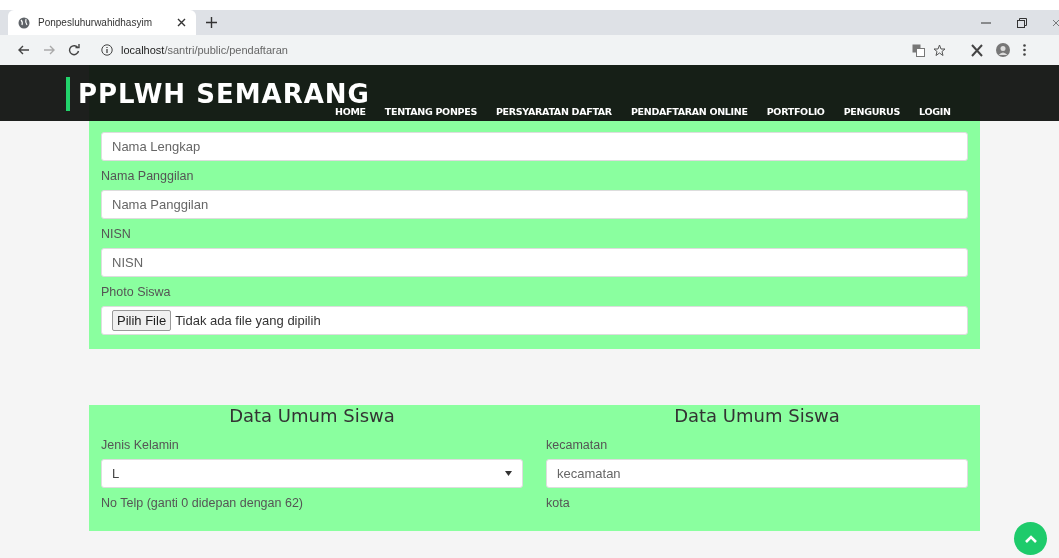 This screenshot has height=558, width=1059. Describe the element at coordinates (140, 445) in the screenshot. I see `field-label: Jenis Kelamin` at that location.